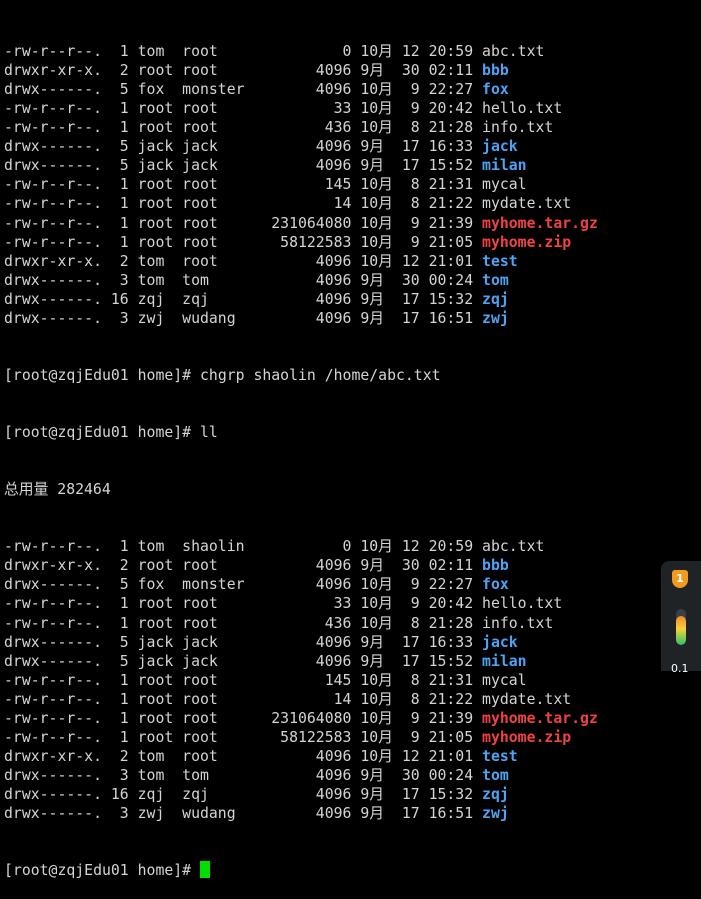 This screenshot has width=701, height=899. I want to click on command-text: chgrp shaolin /home/abc.txt, so click(320, 375).